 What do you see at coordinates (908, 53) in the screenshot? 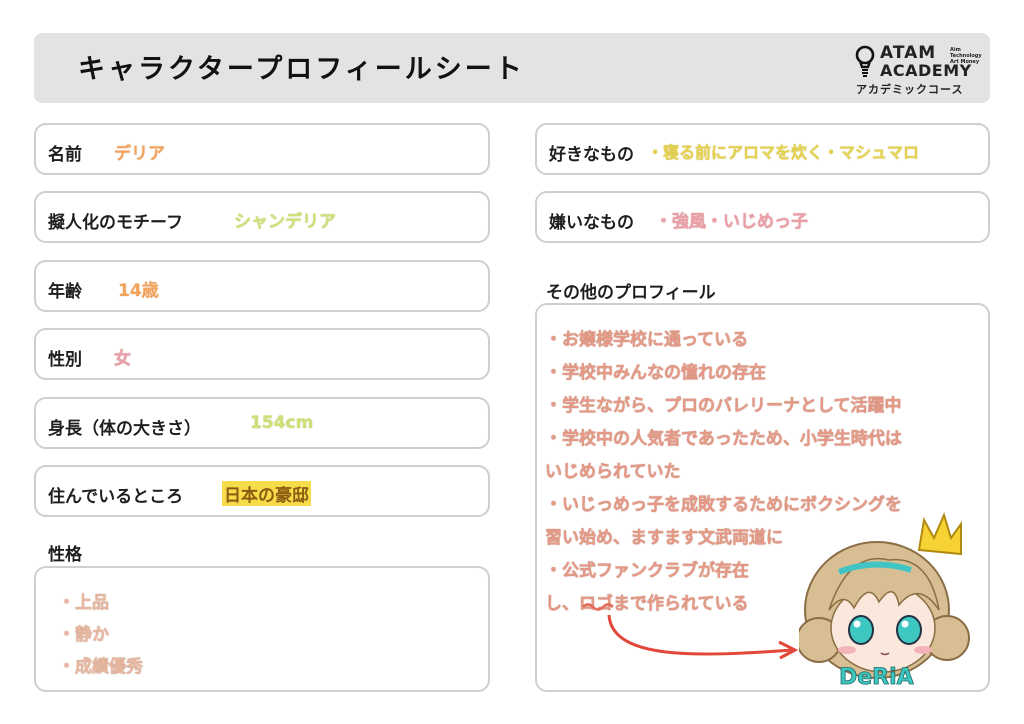
I see `logo-line1: ATAM` at bounding box center [908, 53].